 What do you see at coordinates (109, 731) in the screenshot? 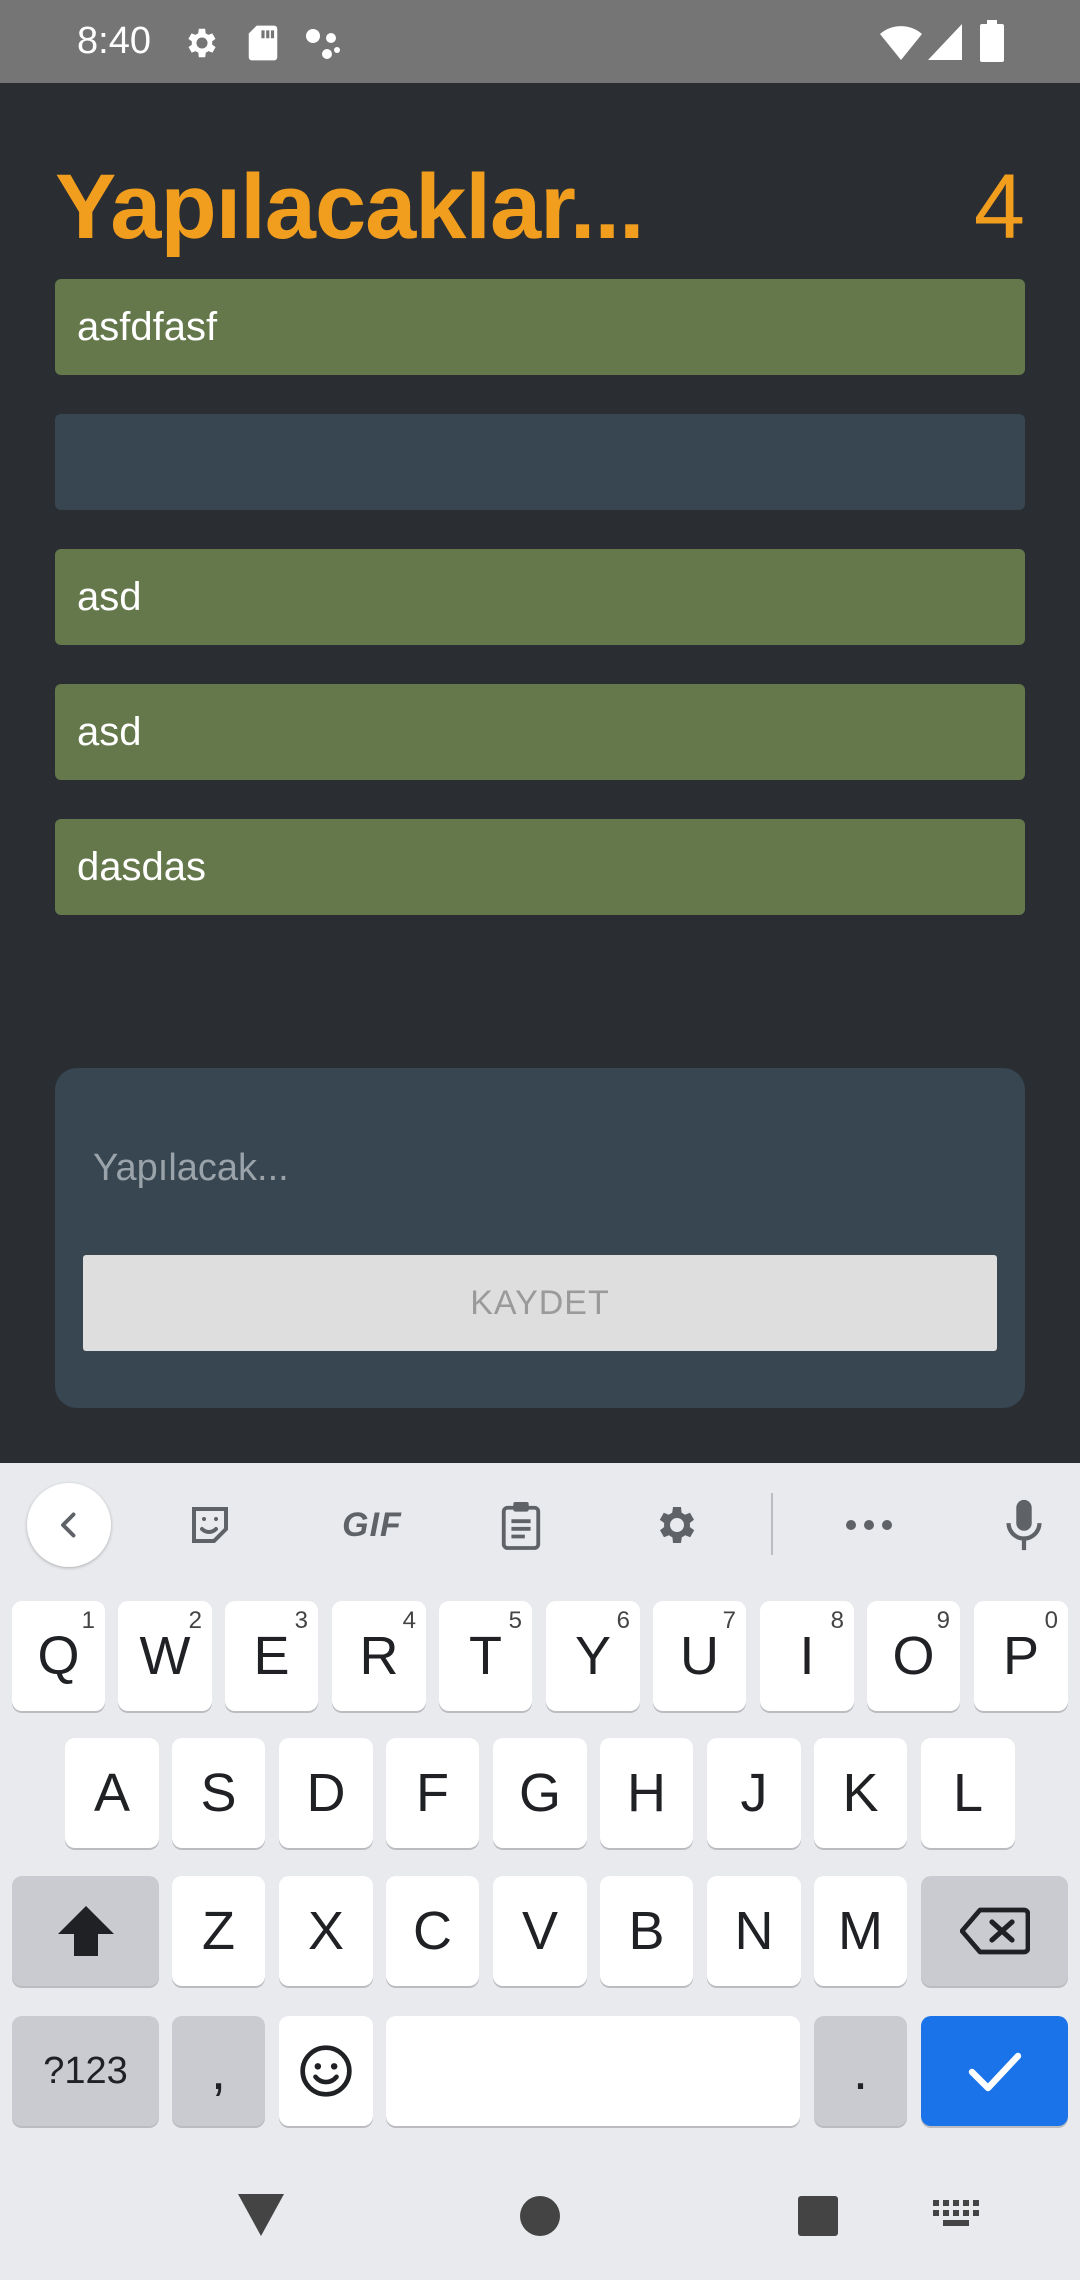
I see `todo-text: asd` at bounding box center [109, 731].